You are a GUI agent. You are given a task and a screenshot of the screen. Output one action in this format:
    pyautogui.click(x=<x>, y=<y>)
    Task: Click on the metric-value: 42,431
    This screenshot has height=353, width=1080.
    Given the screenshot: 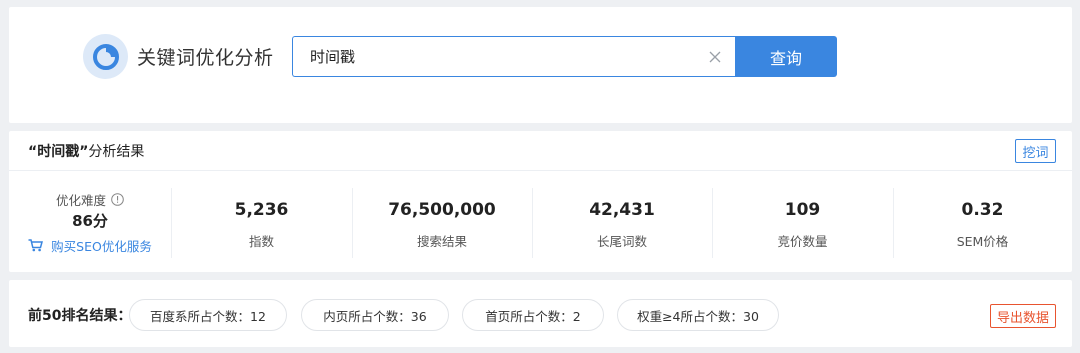 What is the action you would take?
    pyautogui.click(x=622, y=210)
    